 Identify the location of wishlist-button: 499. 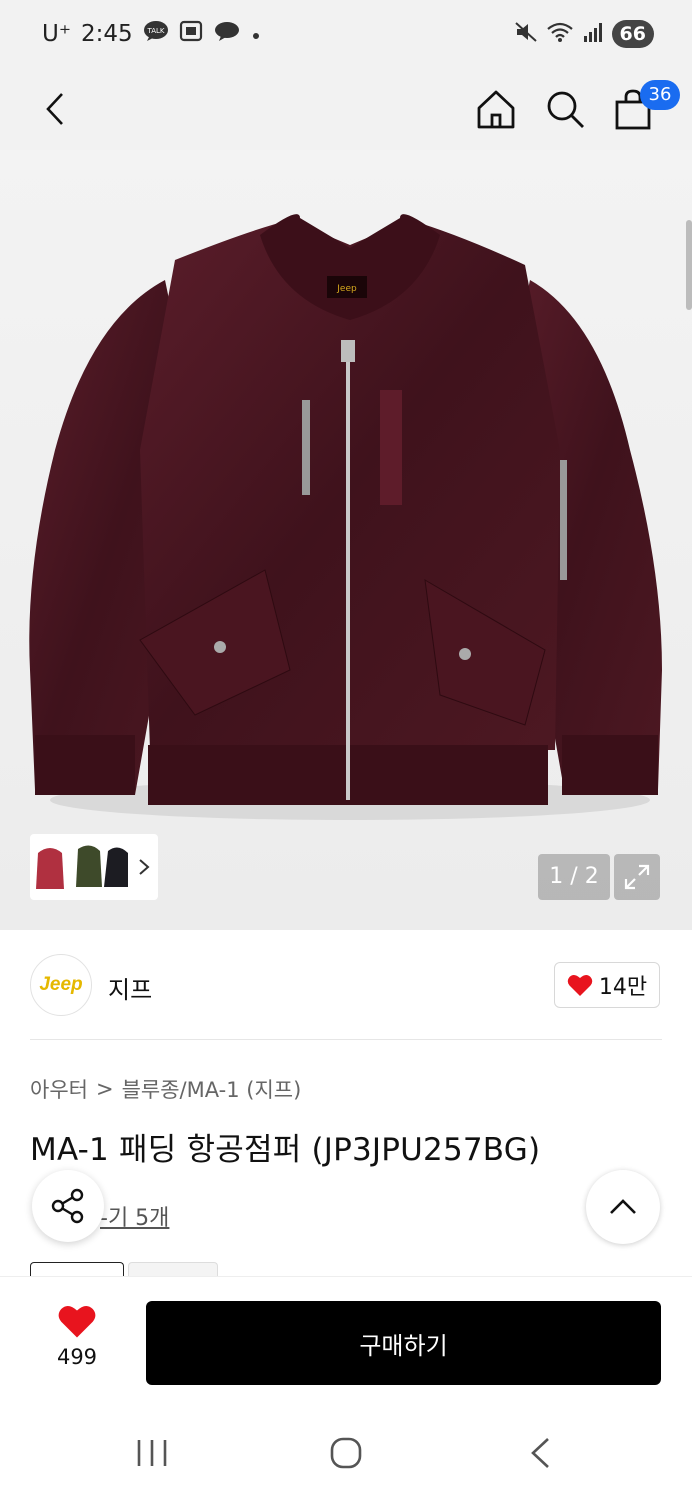
(77, 1338).